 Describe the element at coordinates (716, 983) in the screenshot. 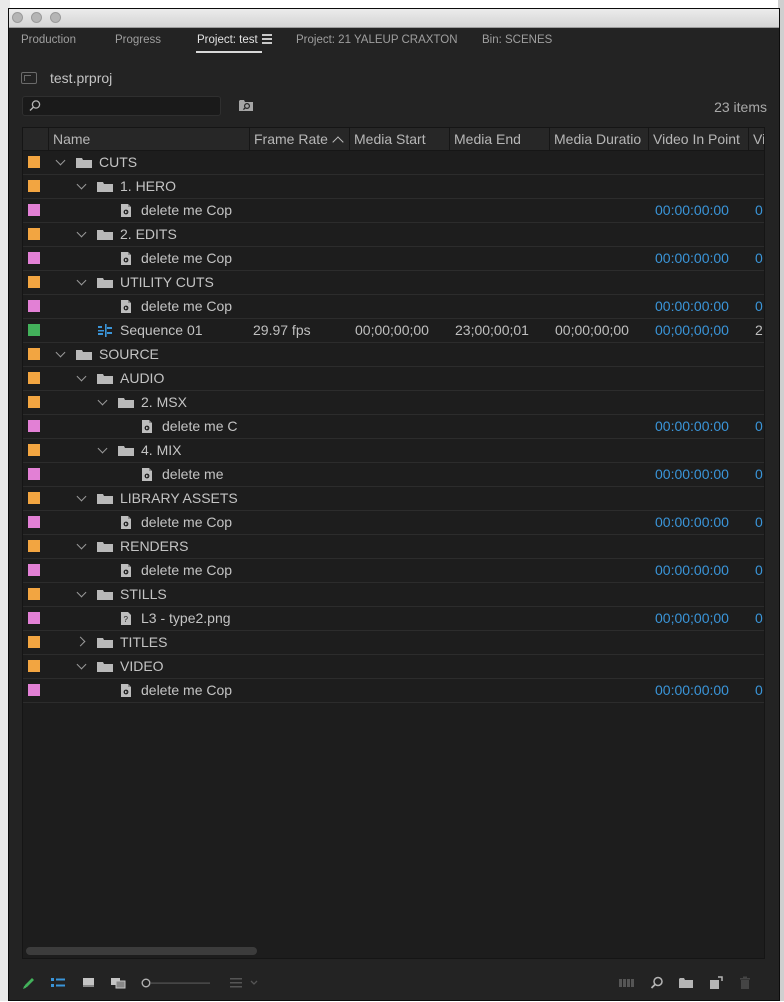

I see `new-item-icon` at that location.